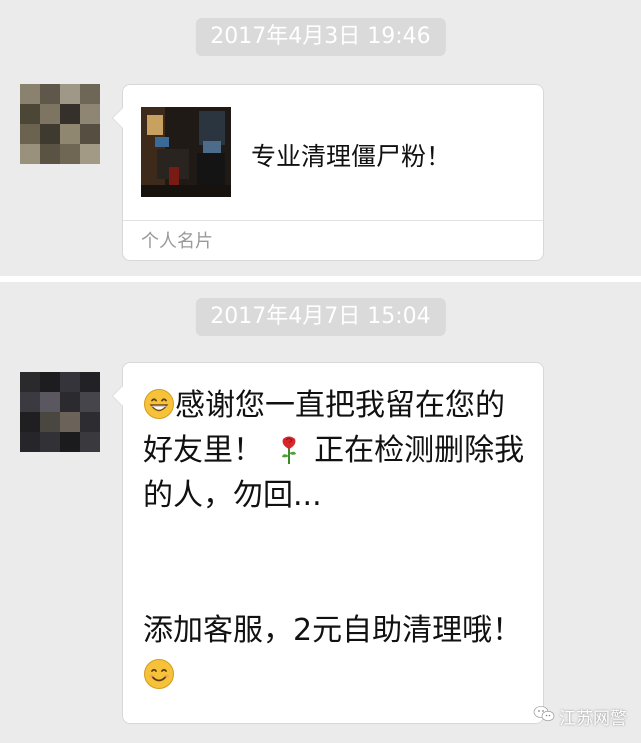 This screenshot has width=641, height=743. Describe the element at coordinates (544, 716) in the screenshot. I see `wechat-logo-icon` at that location.